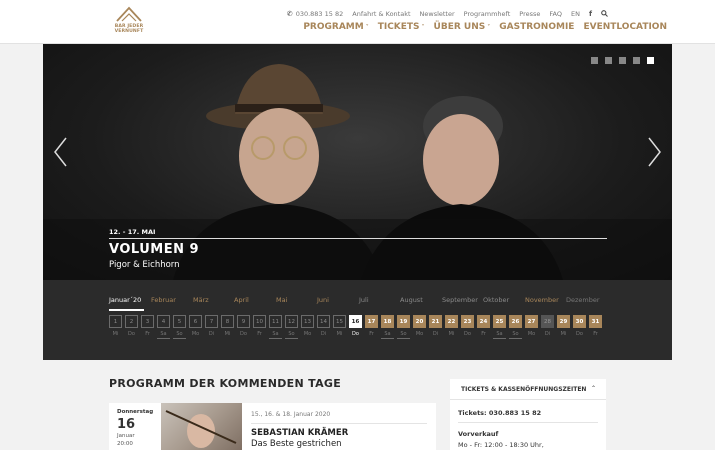 This screenshot has height=450, width=715. I want to click on calendar-day: 1, so click(115, 321).